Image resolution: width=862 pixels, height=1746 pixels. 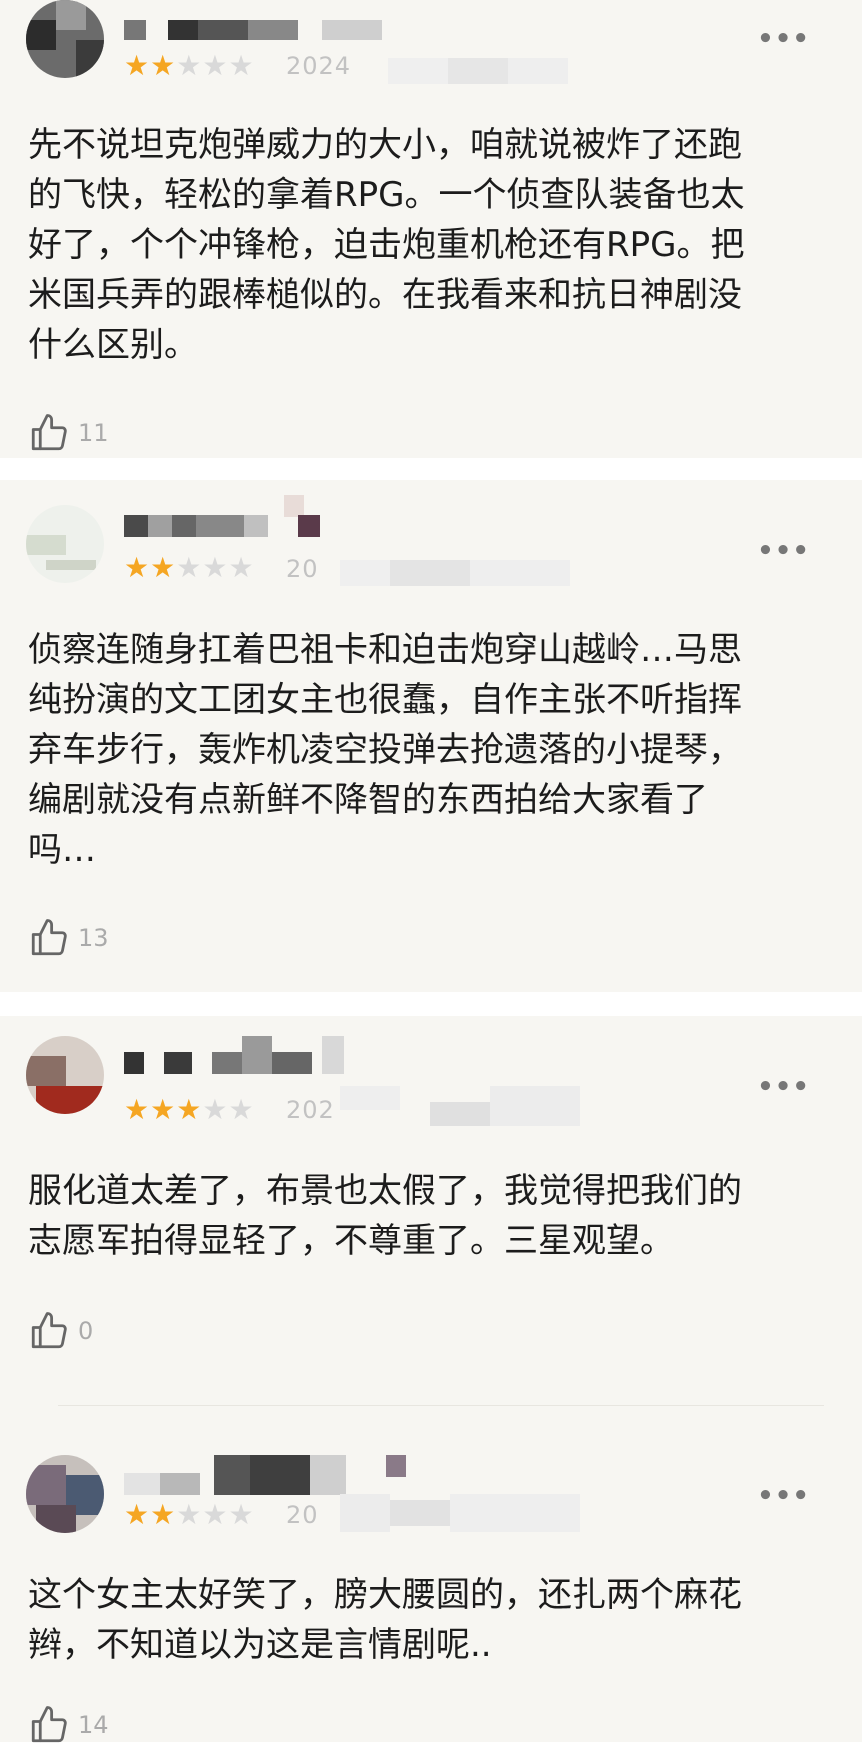 What do you see at coordinates (441, 1405) in the screenshot?
I see `divider` at bounding box center [441, 1405].